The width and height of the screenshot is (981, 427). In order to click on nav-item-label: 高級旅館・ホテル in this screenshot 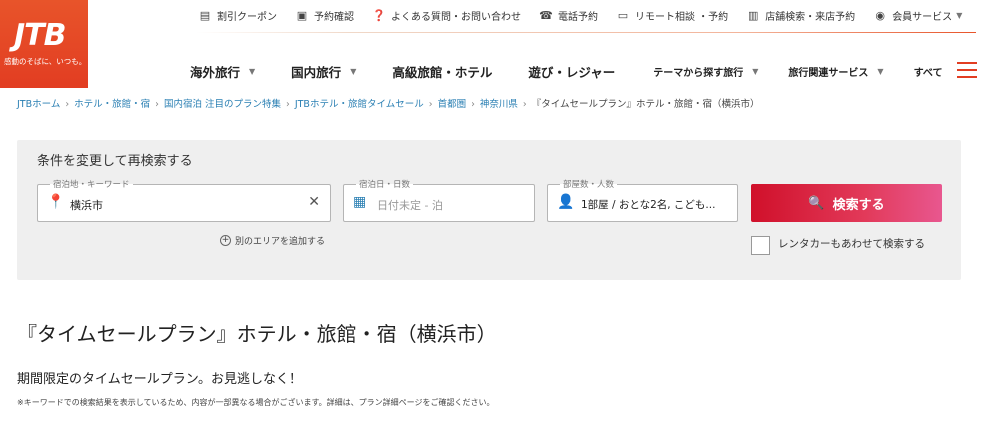, I will do `click(442, 72)`.